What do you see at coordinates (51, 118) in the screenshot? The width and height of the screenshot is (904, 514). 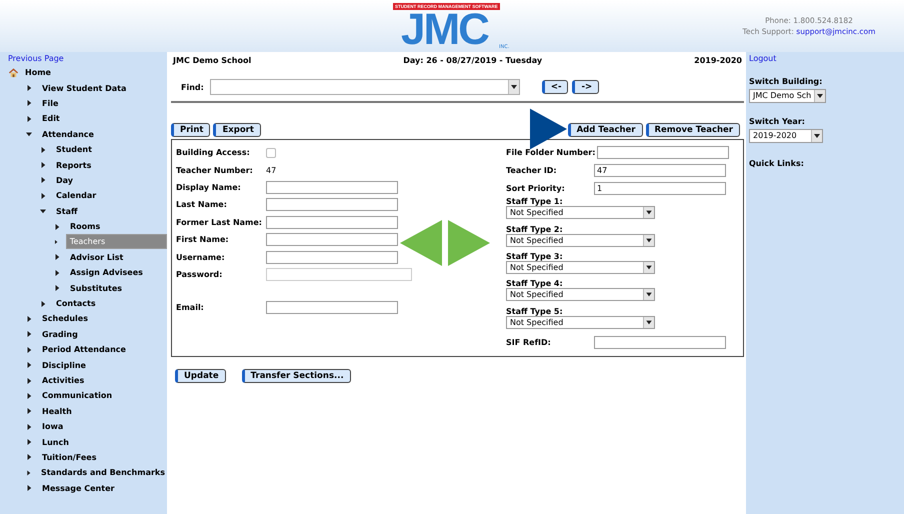 I see `tree-item: Edit` at bounding box center [51, 118].